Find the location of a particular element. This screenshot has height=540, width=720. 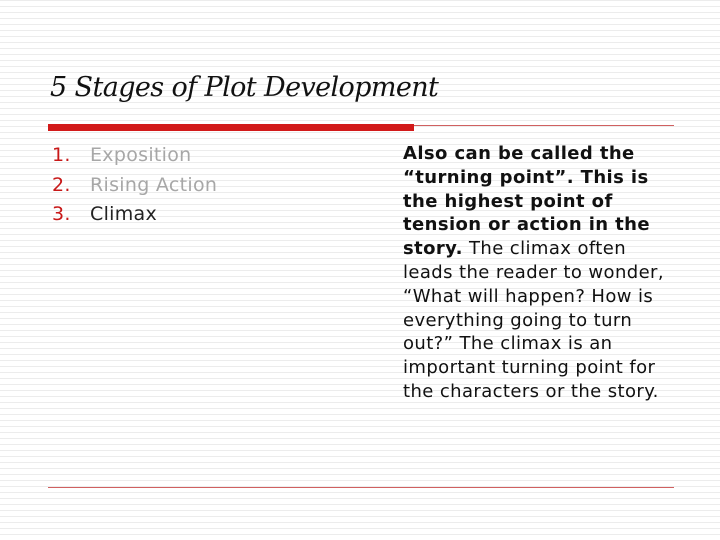

list-item-number: 1. is located at coordinates (61, 155).